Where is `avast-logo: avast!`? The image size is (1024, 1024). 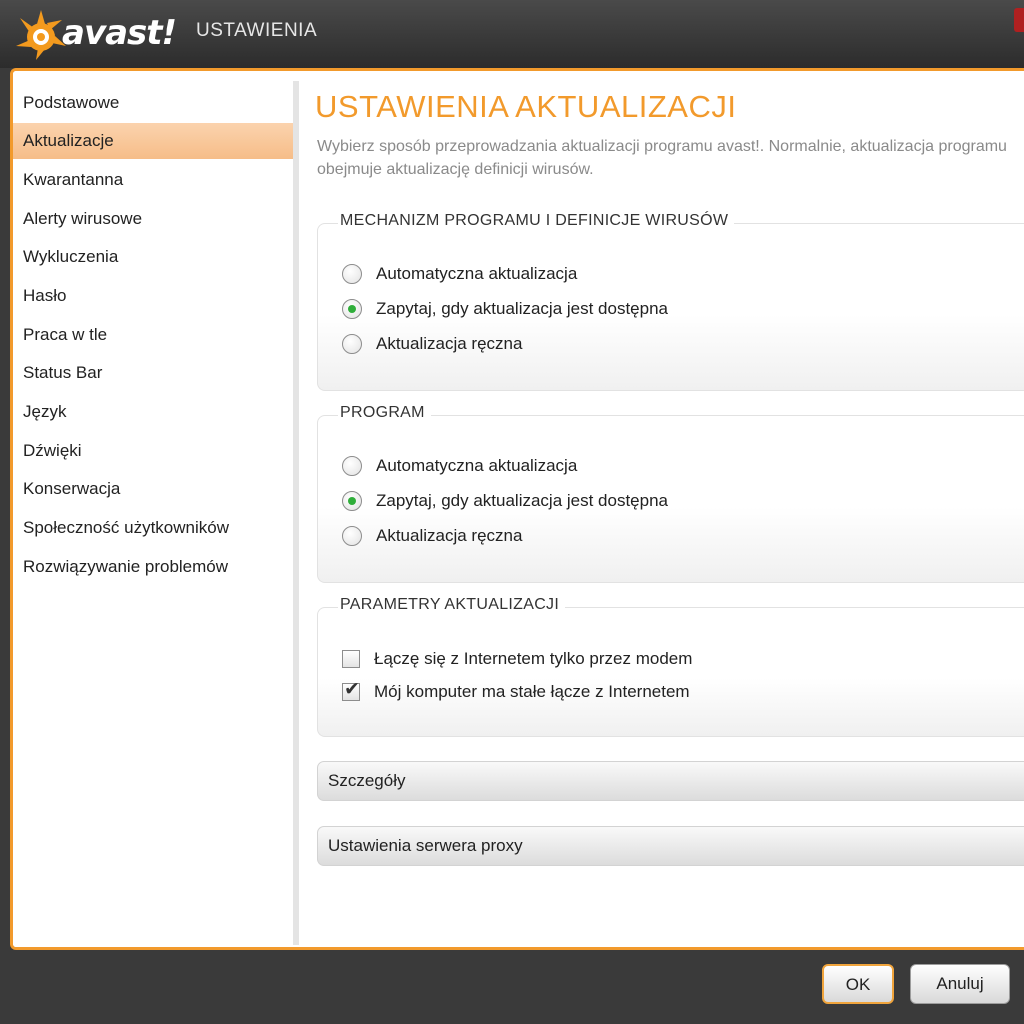
avast-logo: avast! is located at coordinates (95, 35).